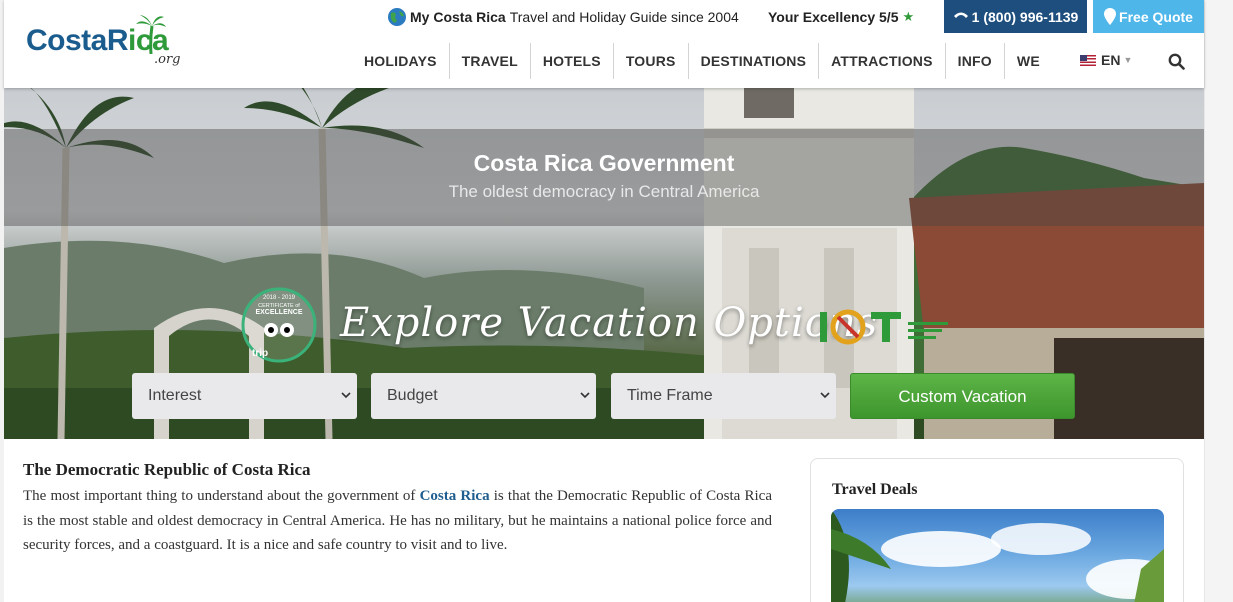 The image size is (1233, 602). Describe the element at coordinates (875, 489) in the screenshot. I see `travel-deals-title: Travel Deals` at that location.